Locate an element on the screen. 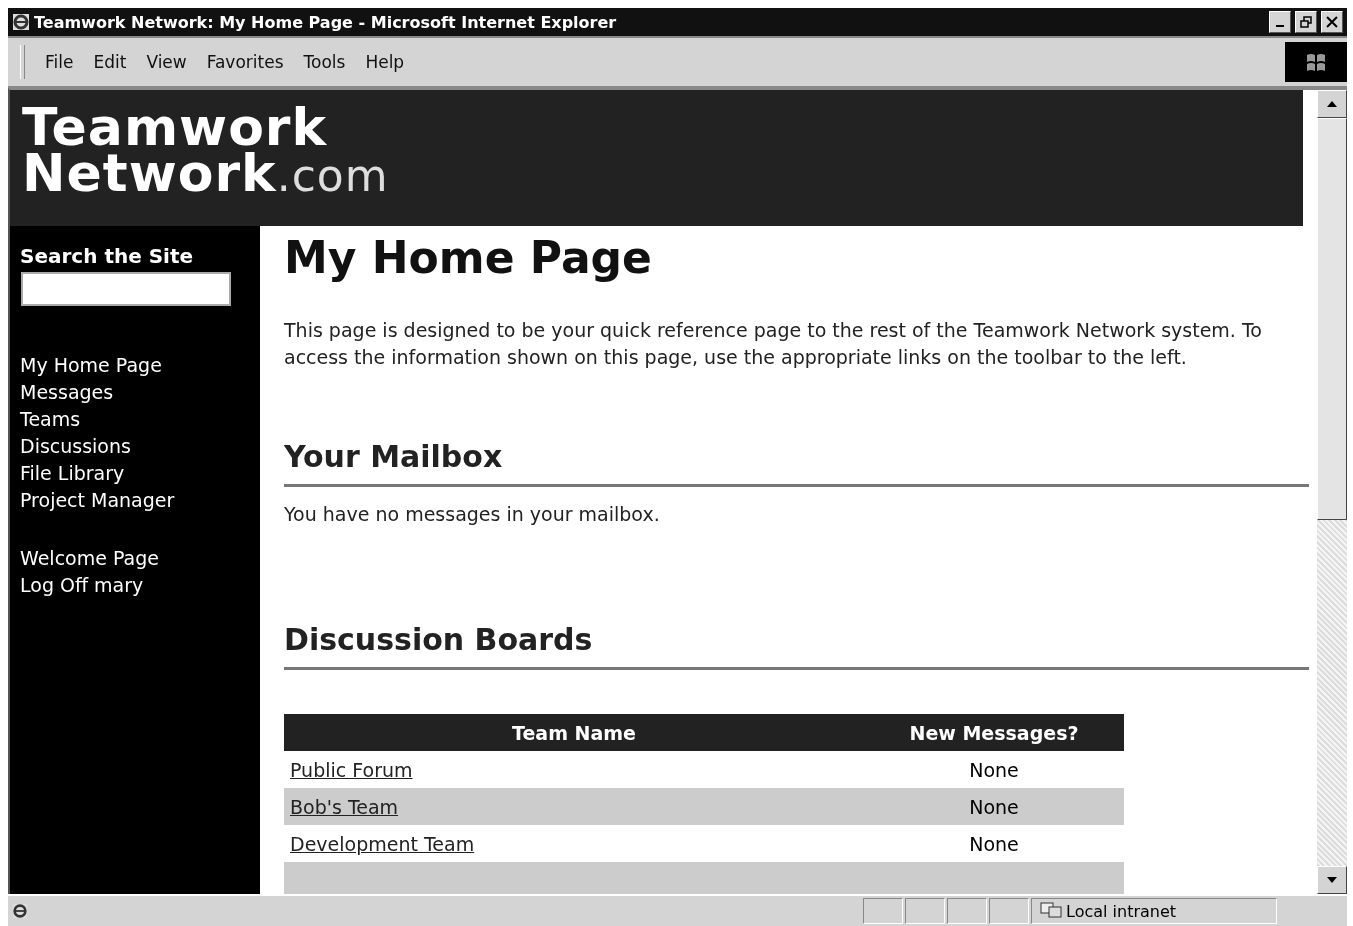  zone-label: Local intranet is located at coordinates (1121, 911).